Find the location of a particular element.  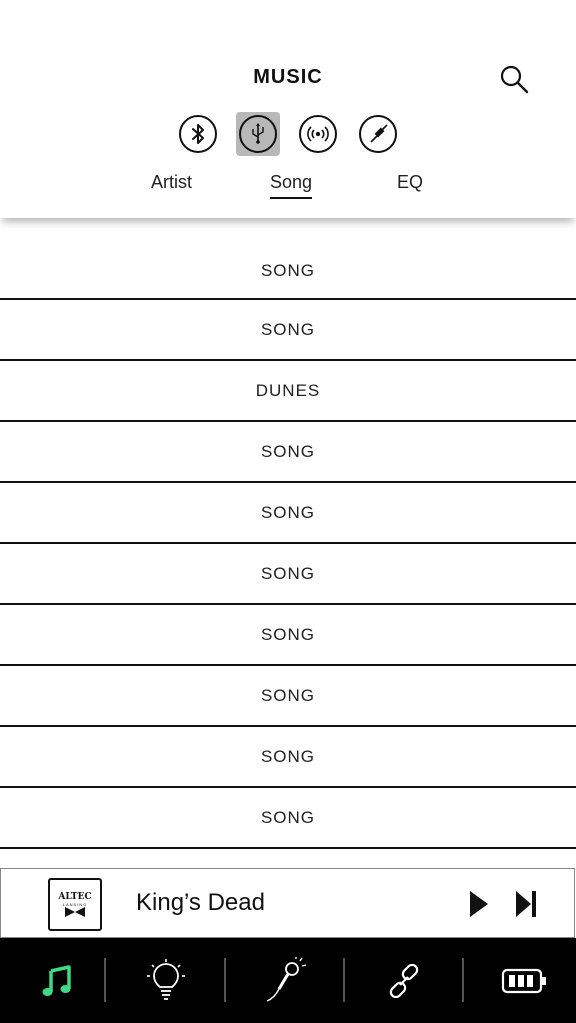

nav-battery is located at coordinates (521, 980).